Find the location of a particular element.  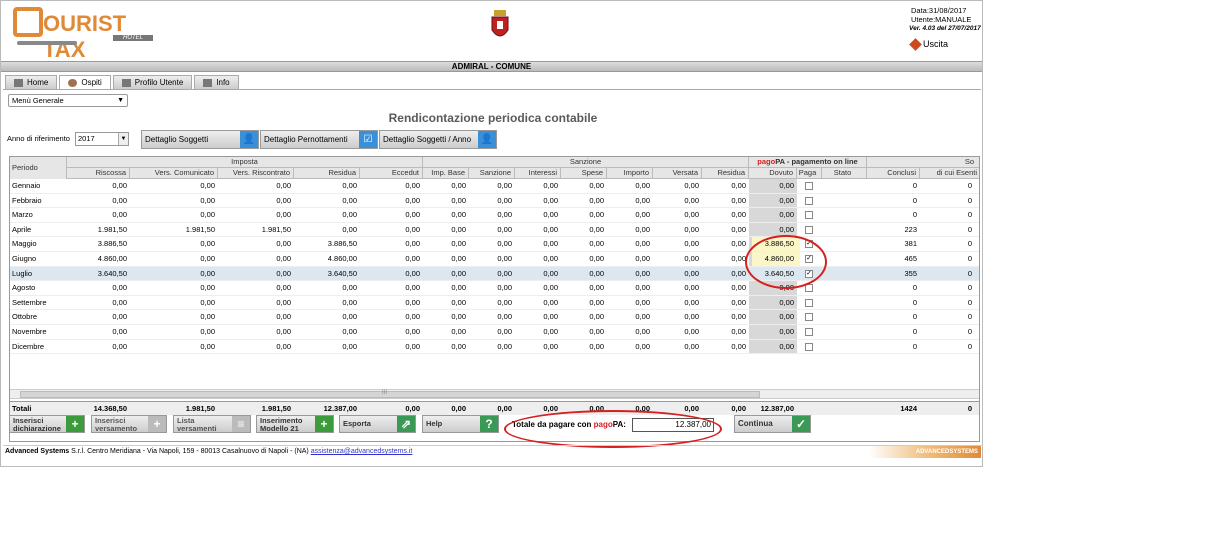

lista-versamenti-button: Lista versamenti ≡ is located at coordinates (212, 424).